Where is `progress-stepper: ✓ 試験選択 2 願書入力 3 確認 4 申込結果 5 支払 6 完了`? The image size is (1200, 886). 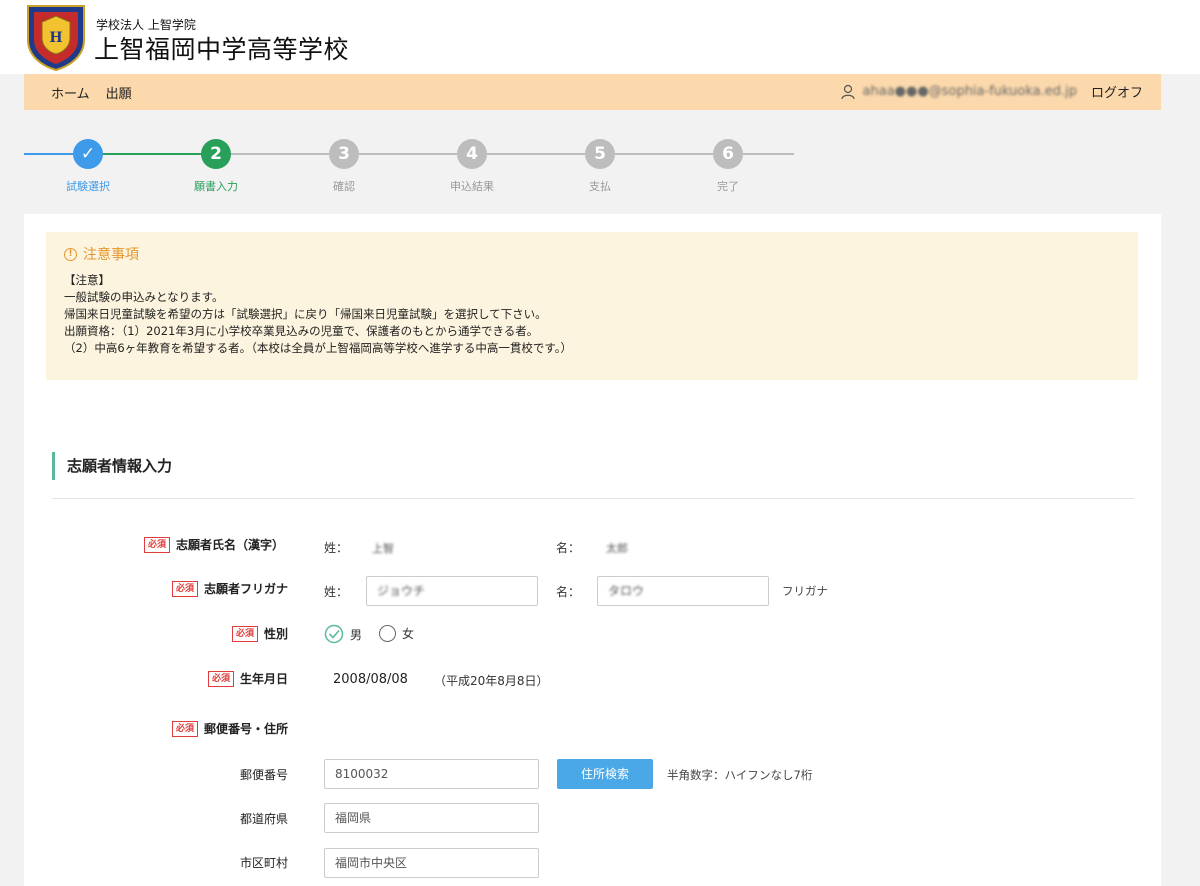 progress-stepper: ✓ 試験選択 2 願書入力 3 確認 4 申込結果 5 支払 6 完了 is located at coordinates (414, 160).